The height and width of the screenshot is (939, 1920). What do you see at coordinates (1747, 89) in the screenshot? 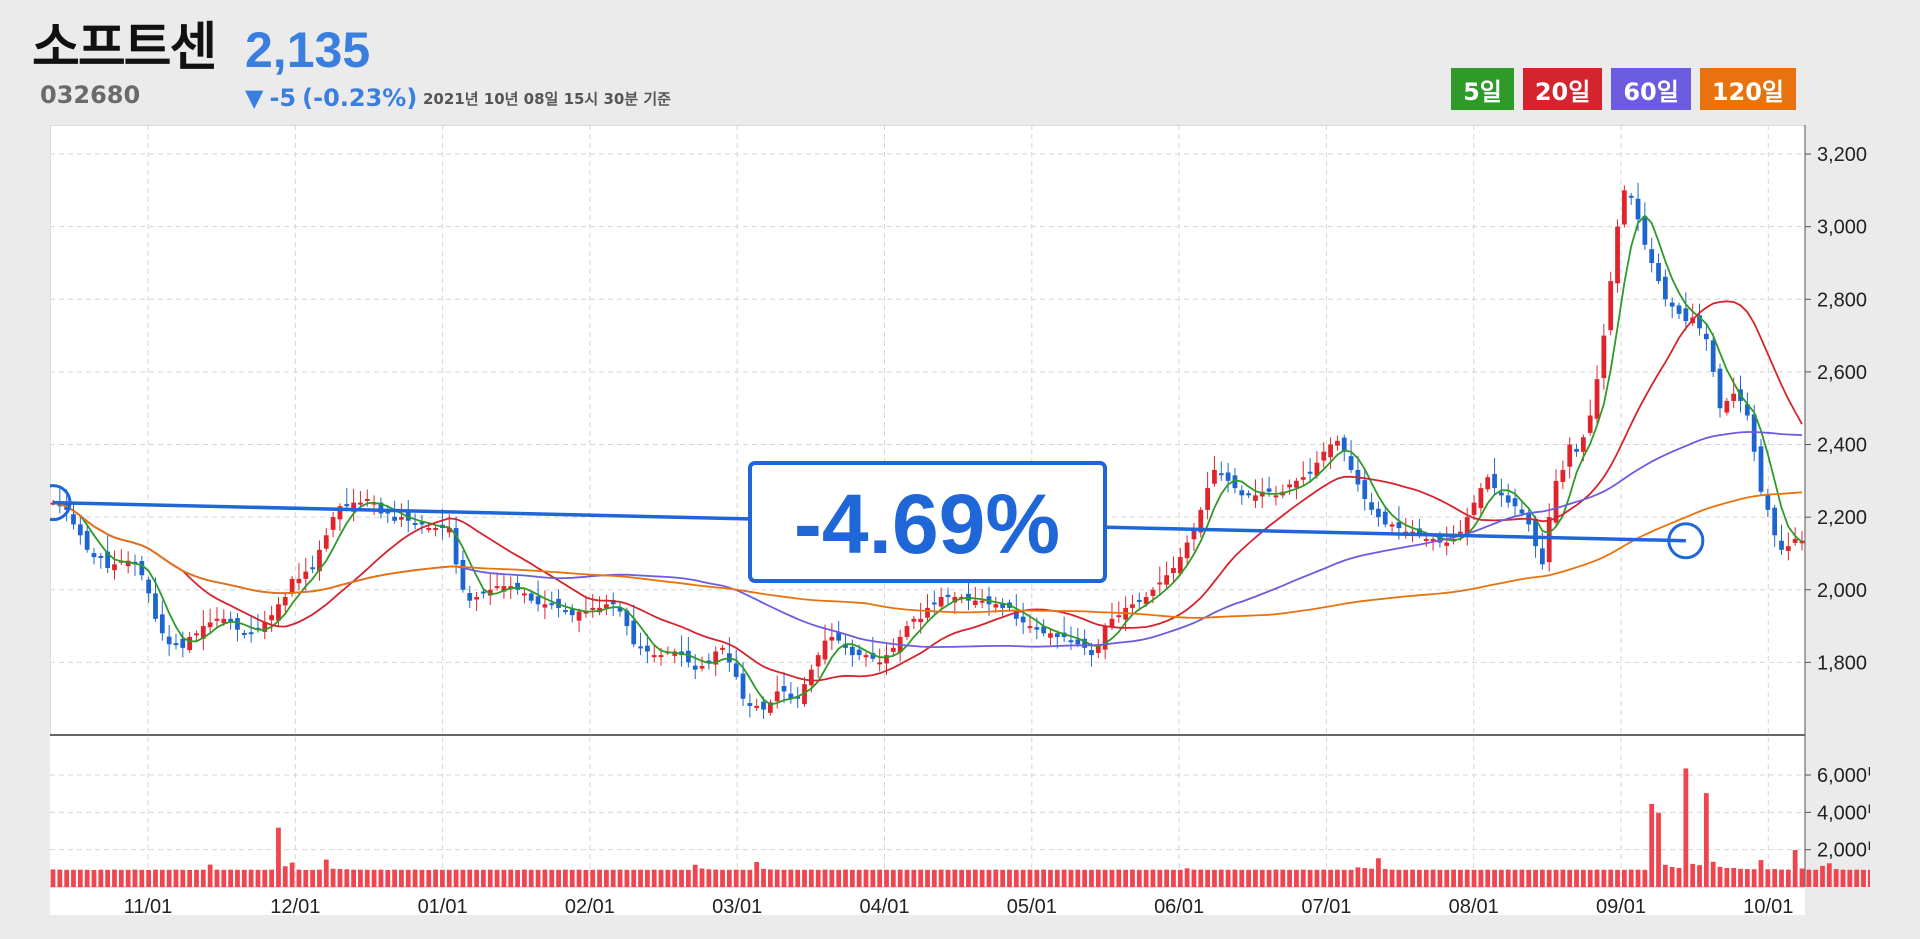
I see `ma-120-toggle: 120일` at bounding box center [1747, 89].